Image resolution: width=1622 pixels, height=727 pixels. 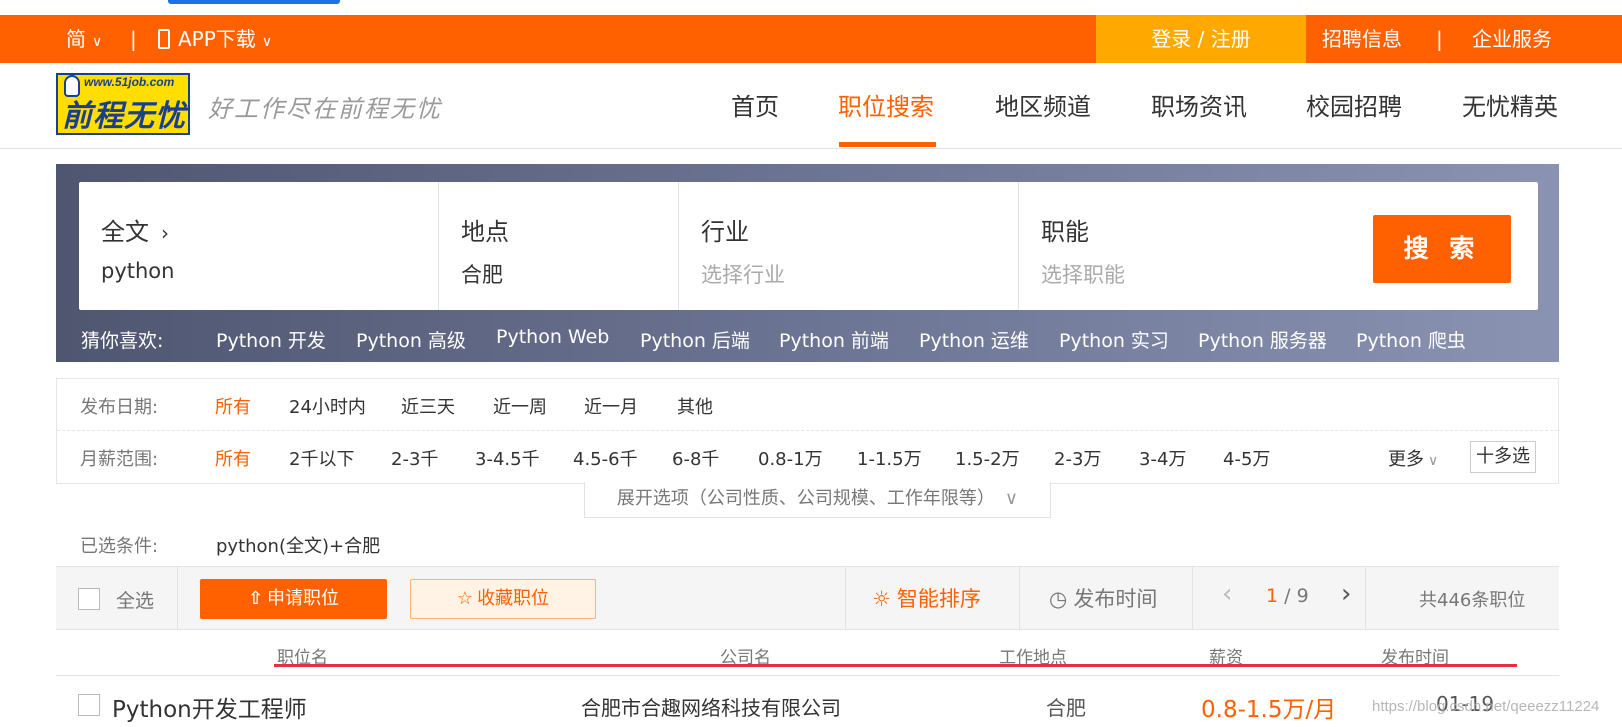 What do you see at coordinates (325, 109) in the screenshot?
I see `site-slogan: 好工作尽在前程无忧` at bounding box center [325, 109].